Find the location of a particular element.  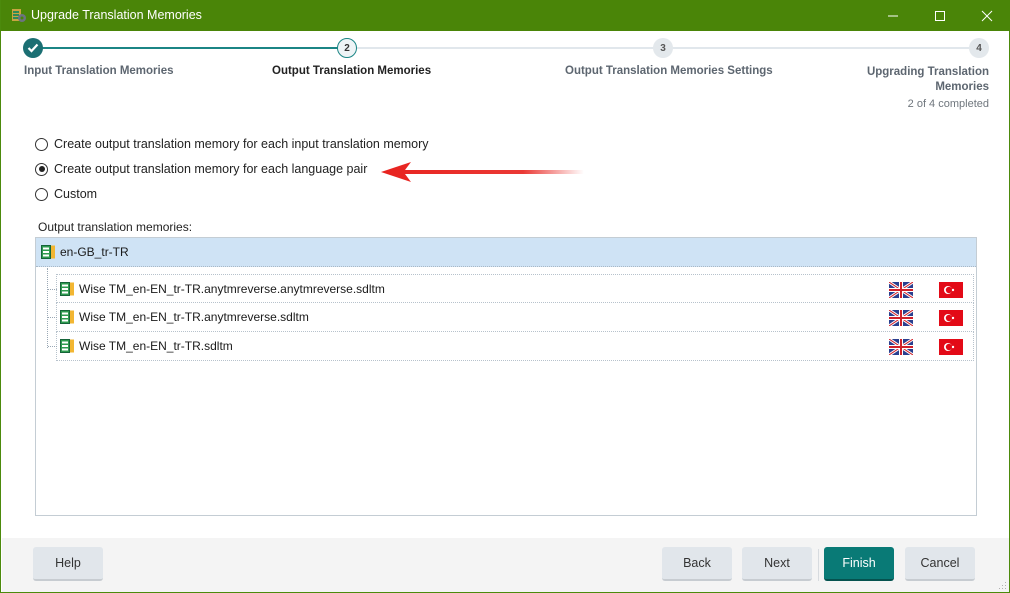

minimize-button is located at coordinates (893, 15).